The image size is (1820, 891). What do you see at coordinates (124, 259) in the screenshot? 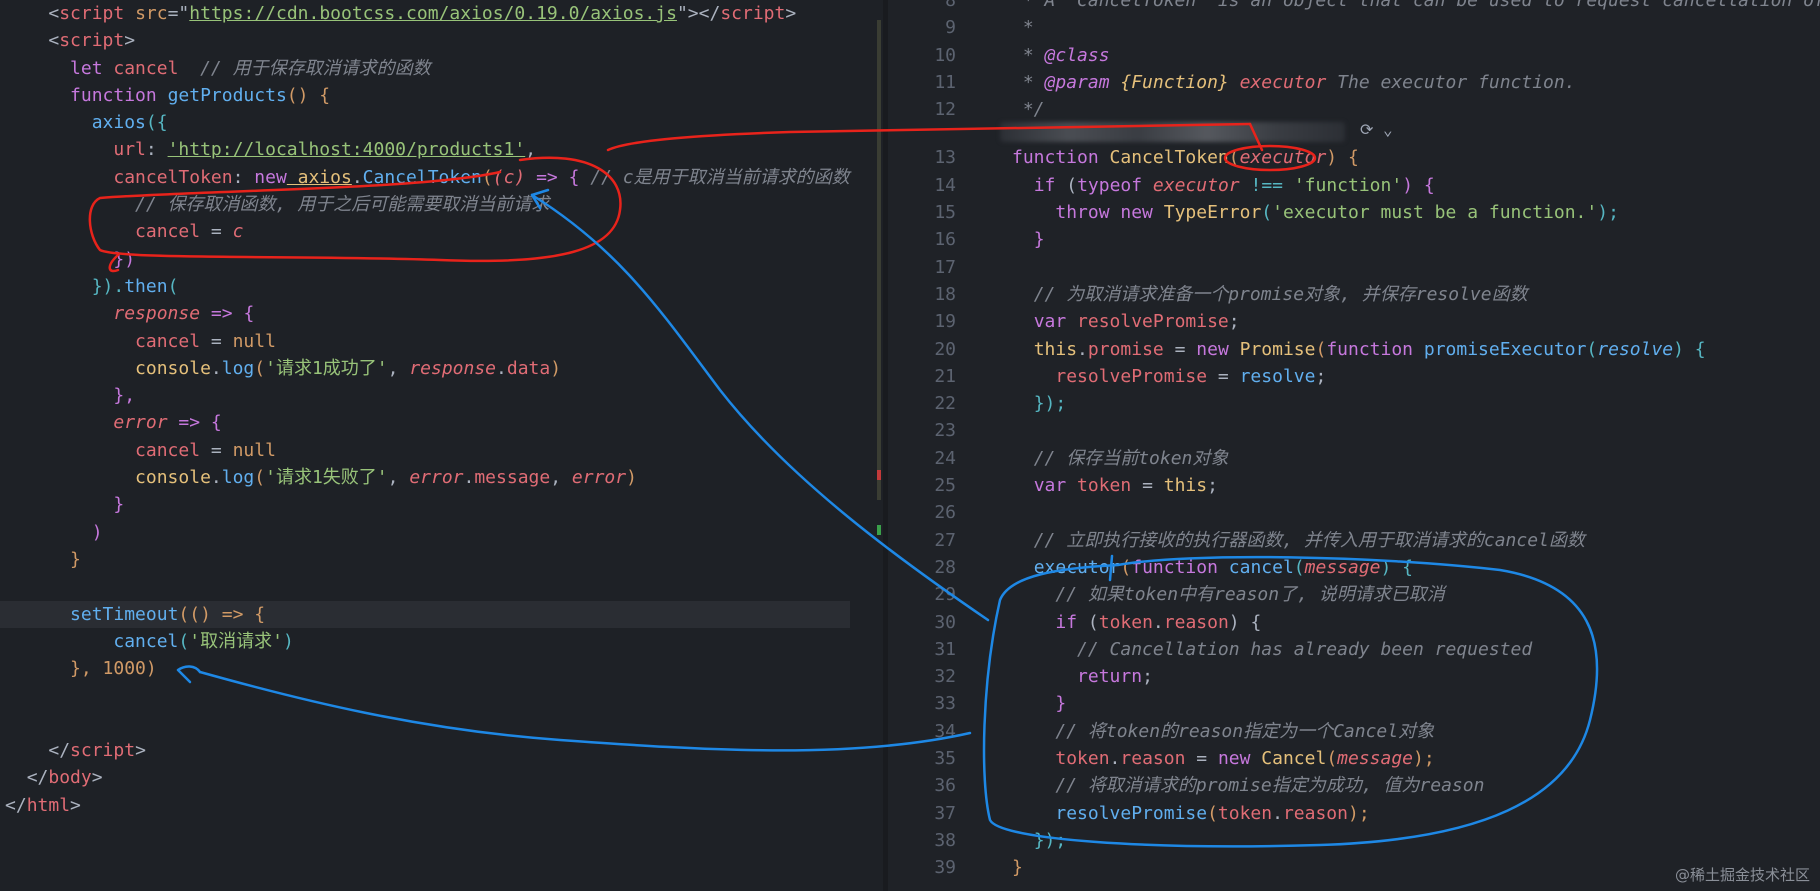
I see `code-line: })` at bounding box center [124, 259].